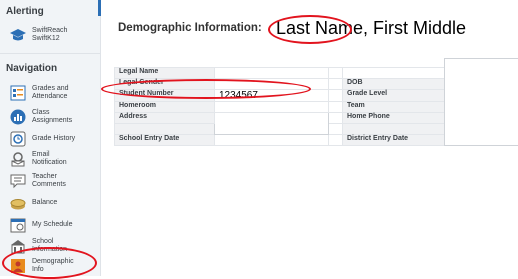 The width and height of the screenshot is (518, 279). I want to click on sidebar-item-label: SwiftReach SwiftK12, so click(49, 35).